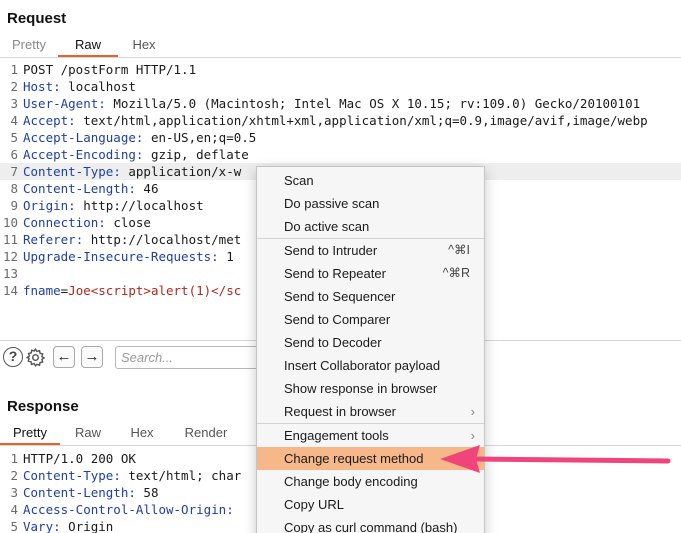 This screenshot has width=681, height=533. What do you see at coordinates (340, 137) in the screenshot?
I see `editor-line: 5 Accept-Language: en-US,en;q=0.5` at bounding box center [340, 137].